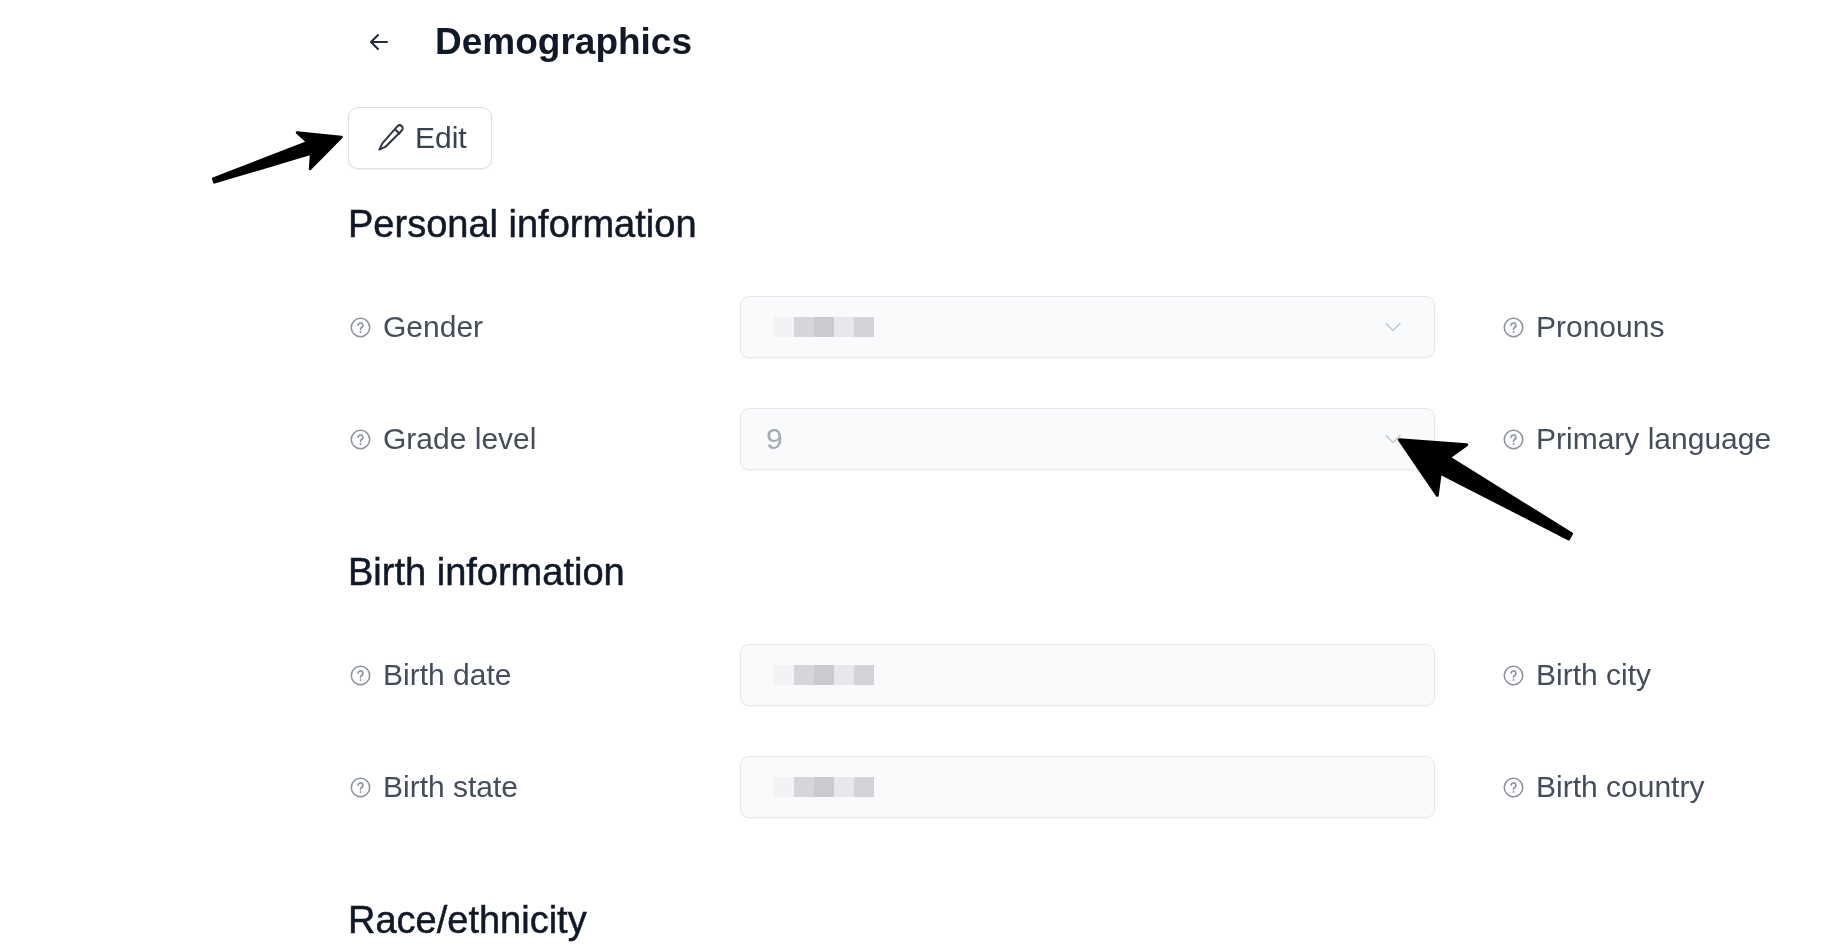 The height and width of the screenshot is (946, 1840). I want to click on pencil-icon, so click(391, 138).